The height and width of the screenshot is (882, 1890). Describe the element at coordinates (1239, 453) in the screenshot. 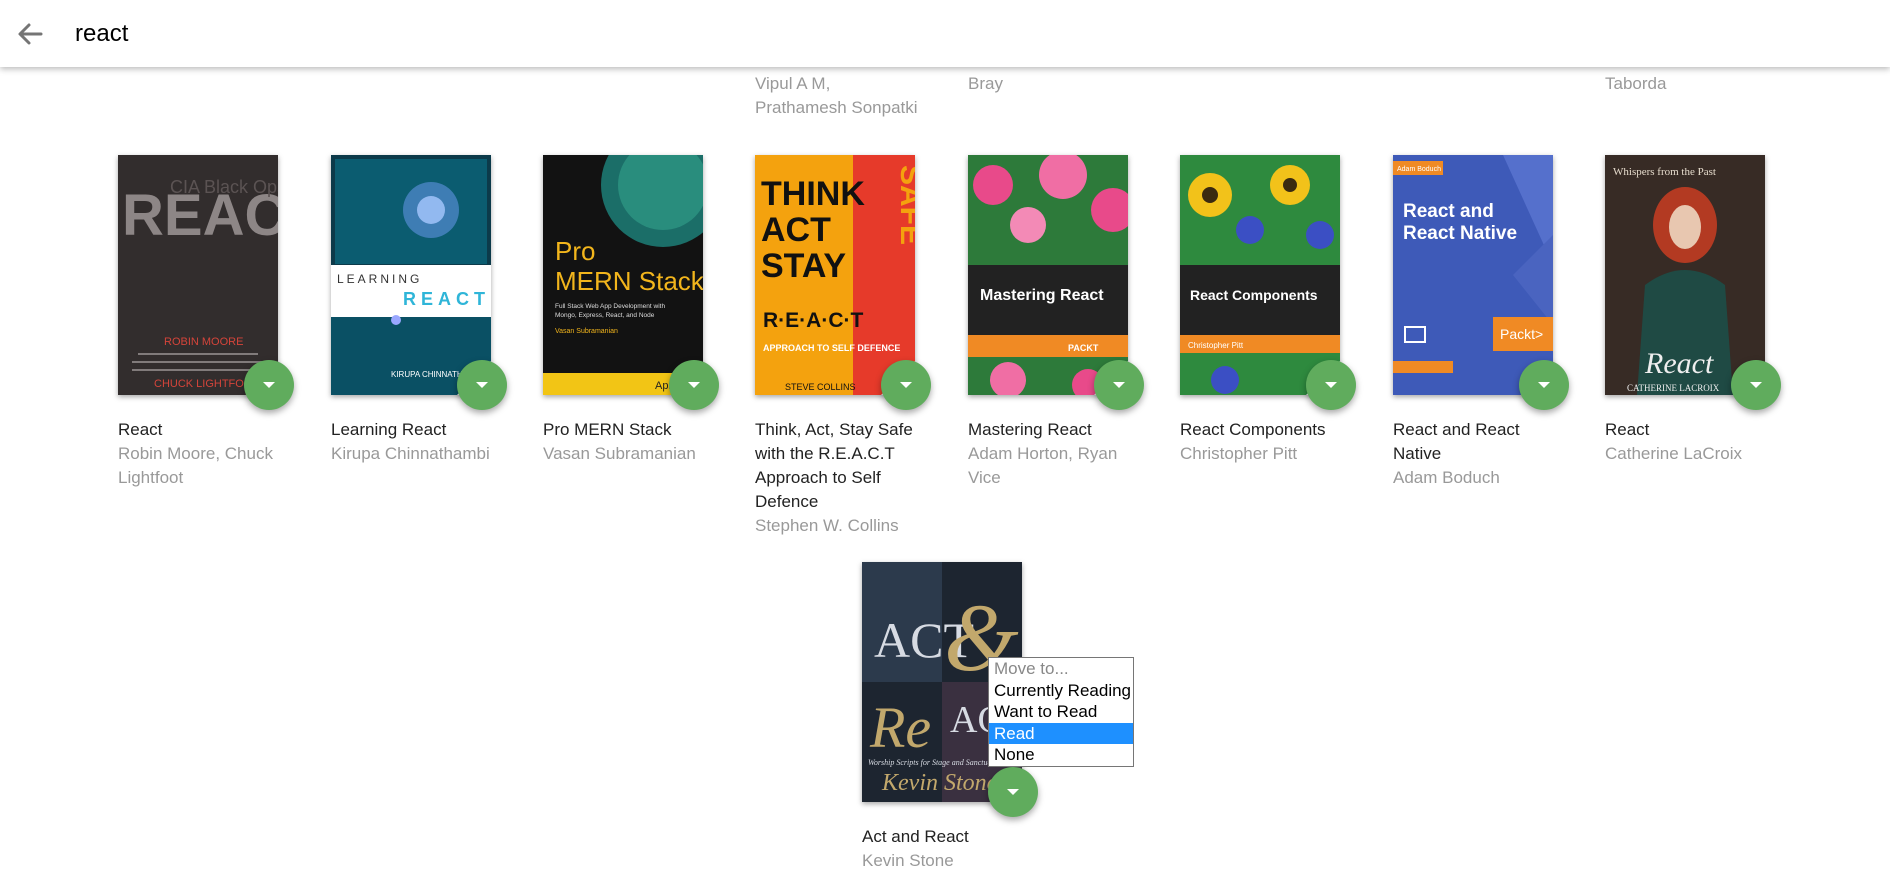

I see `book-authors: Christopher Pitt` at that location.